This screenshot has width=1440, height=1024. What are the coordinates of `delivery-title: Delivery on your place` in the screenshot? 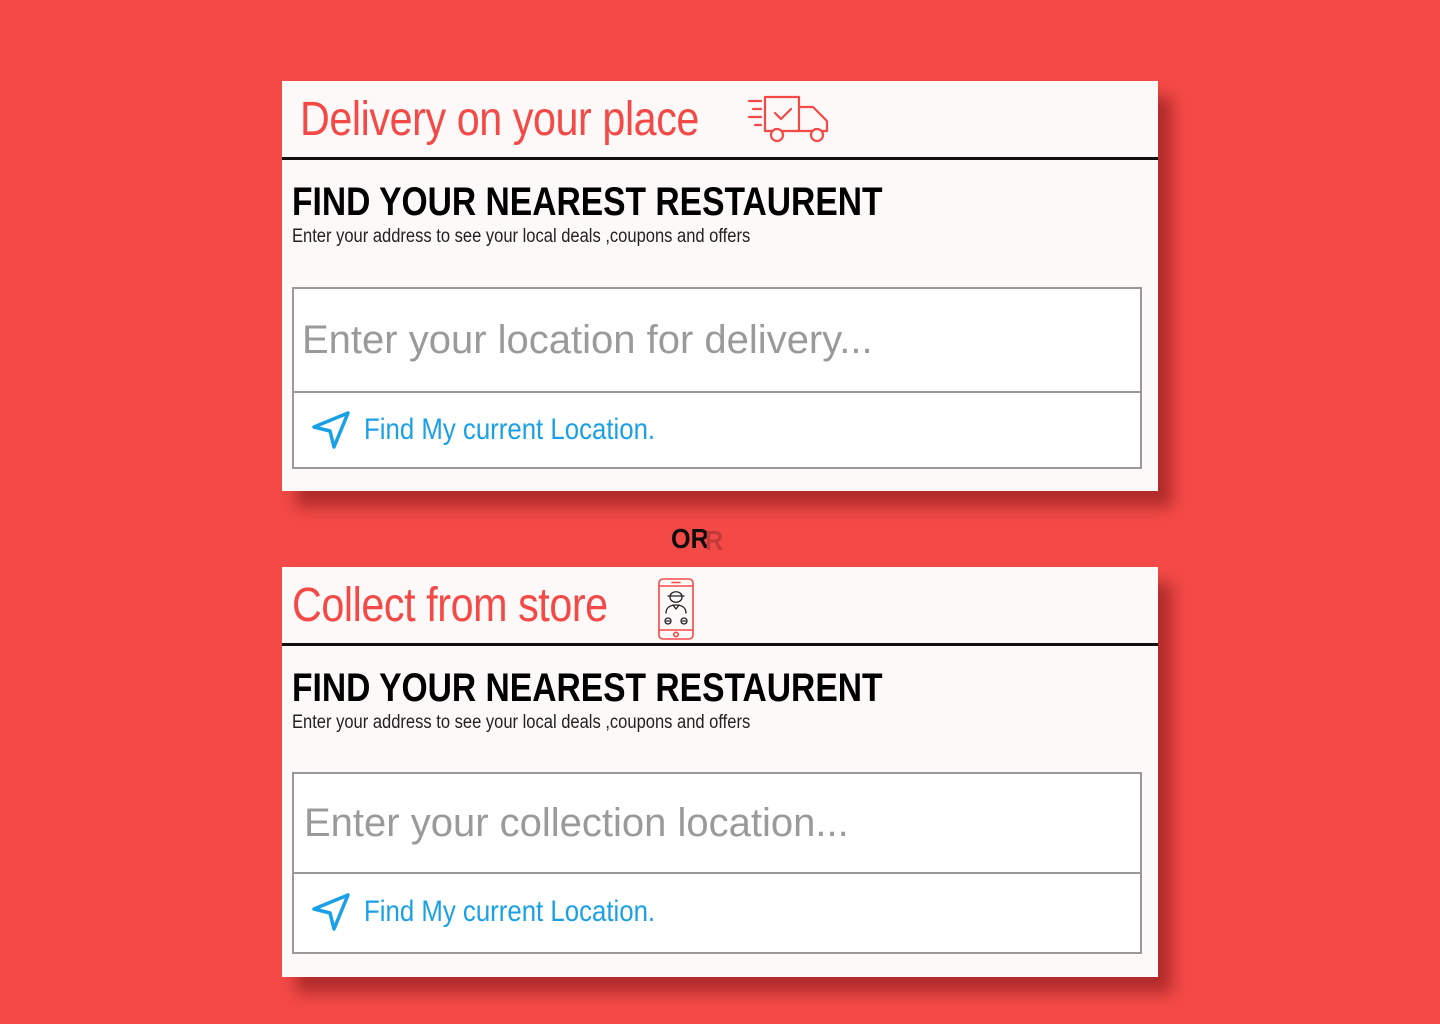 It's located at (499, 119).